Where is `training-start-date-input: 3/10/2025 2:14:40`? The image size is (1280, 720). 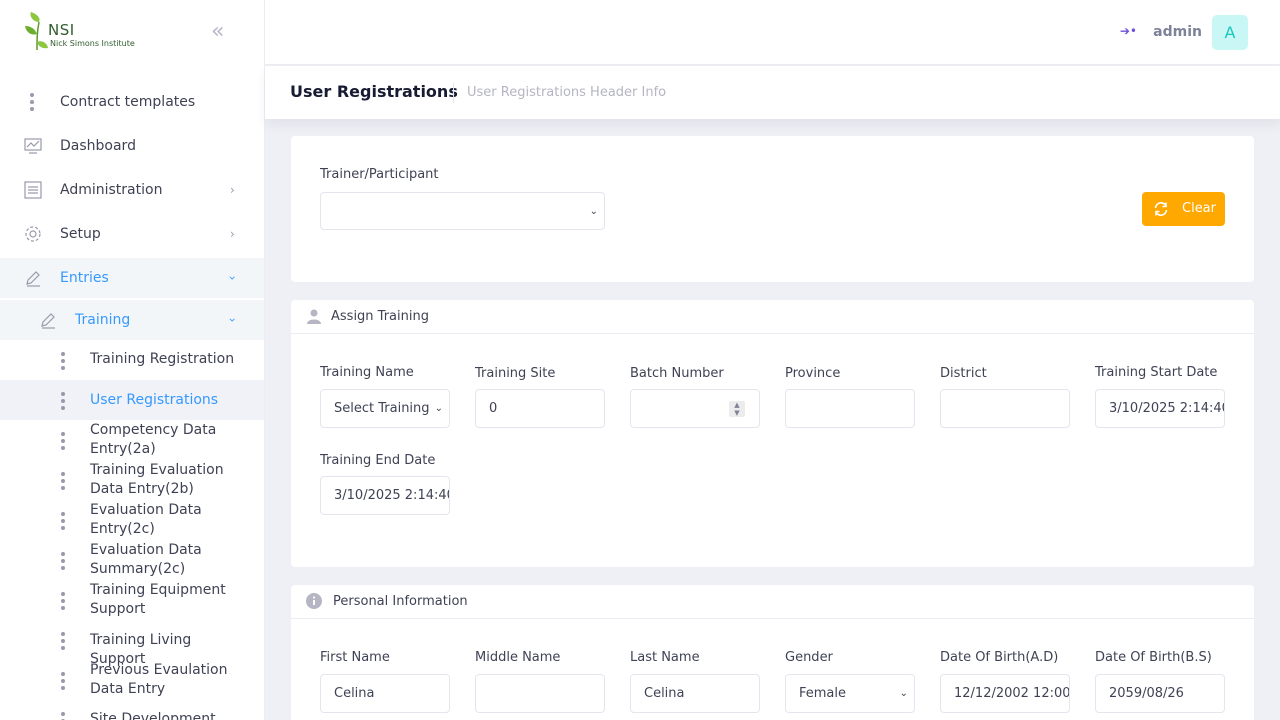
training-start-date-input: 3/10/2025 2:14:40 is located at coordinates (1160, 408).